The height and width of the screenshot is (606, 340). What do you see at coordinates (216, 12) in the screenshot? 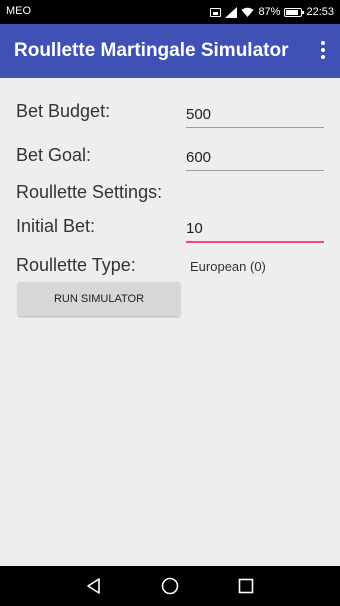
I see `image-icon` at bounding box center [216, 12].